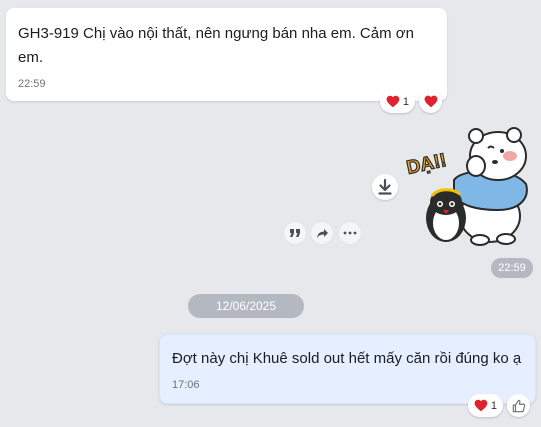 The image size is (541, 427). I want to click on more-icon, so click(350, 233).